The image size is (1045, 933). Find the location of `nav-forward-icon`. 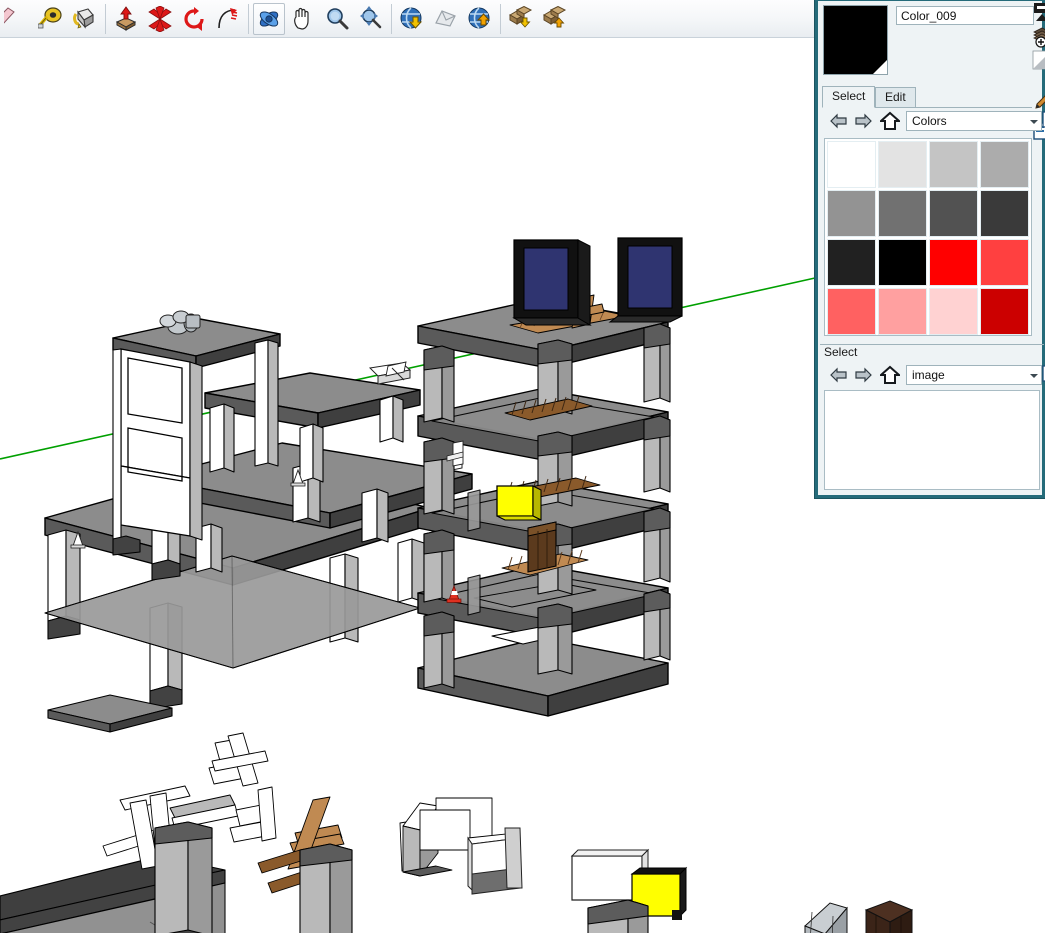

nav-forward-icon is located at coordinates (863, 121).